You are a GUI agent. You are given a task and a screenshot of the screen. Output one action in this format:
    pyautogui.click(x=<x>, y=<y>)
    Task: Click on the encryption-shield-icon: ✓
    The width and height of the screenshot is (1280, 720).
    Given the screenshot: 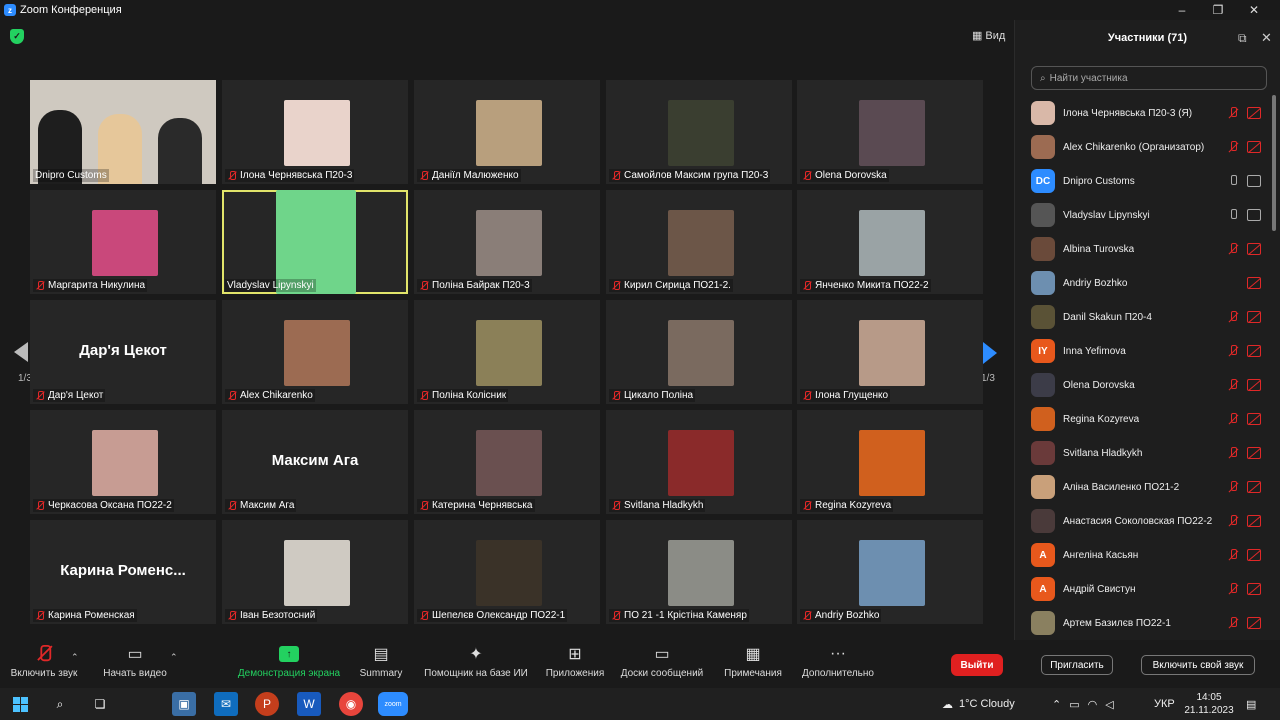 What is the action you would take?
    pyautogui.click(x=17, y=36)
    